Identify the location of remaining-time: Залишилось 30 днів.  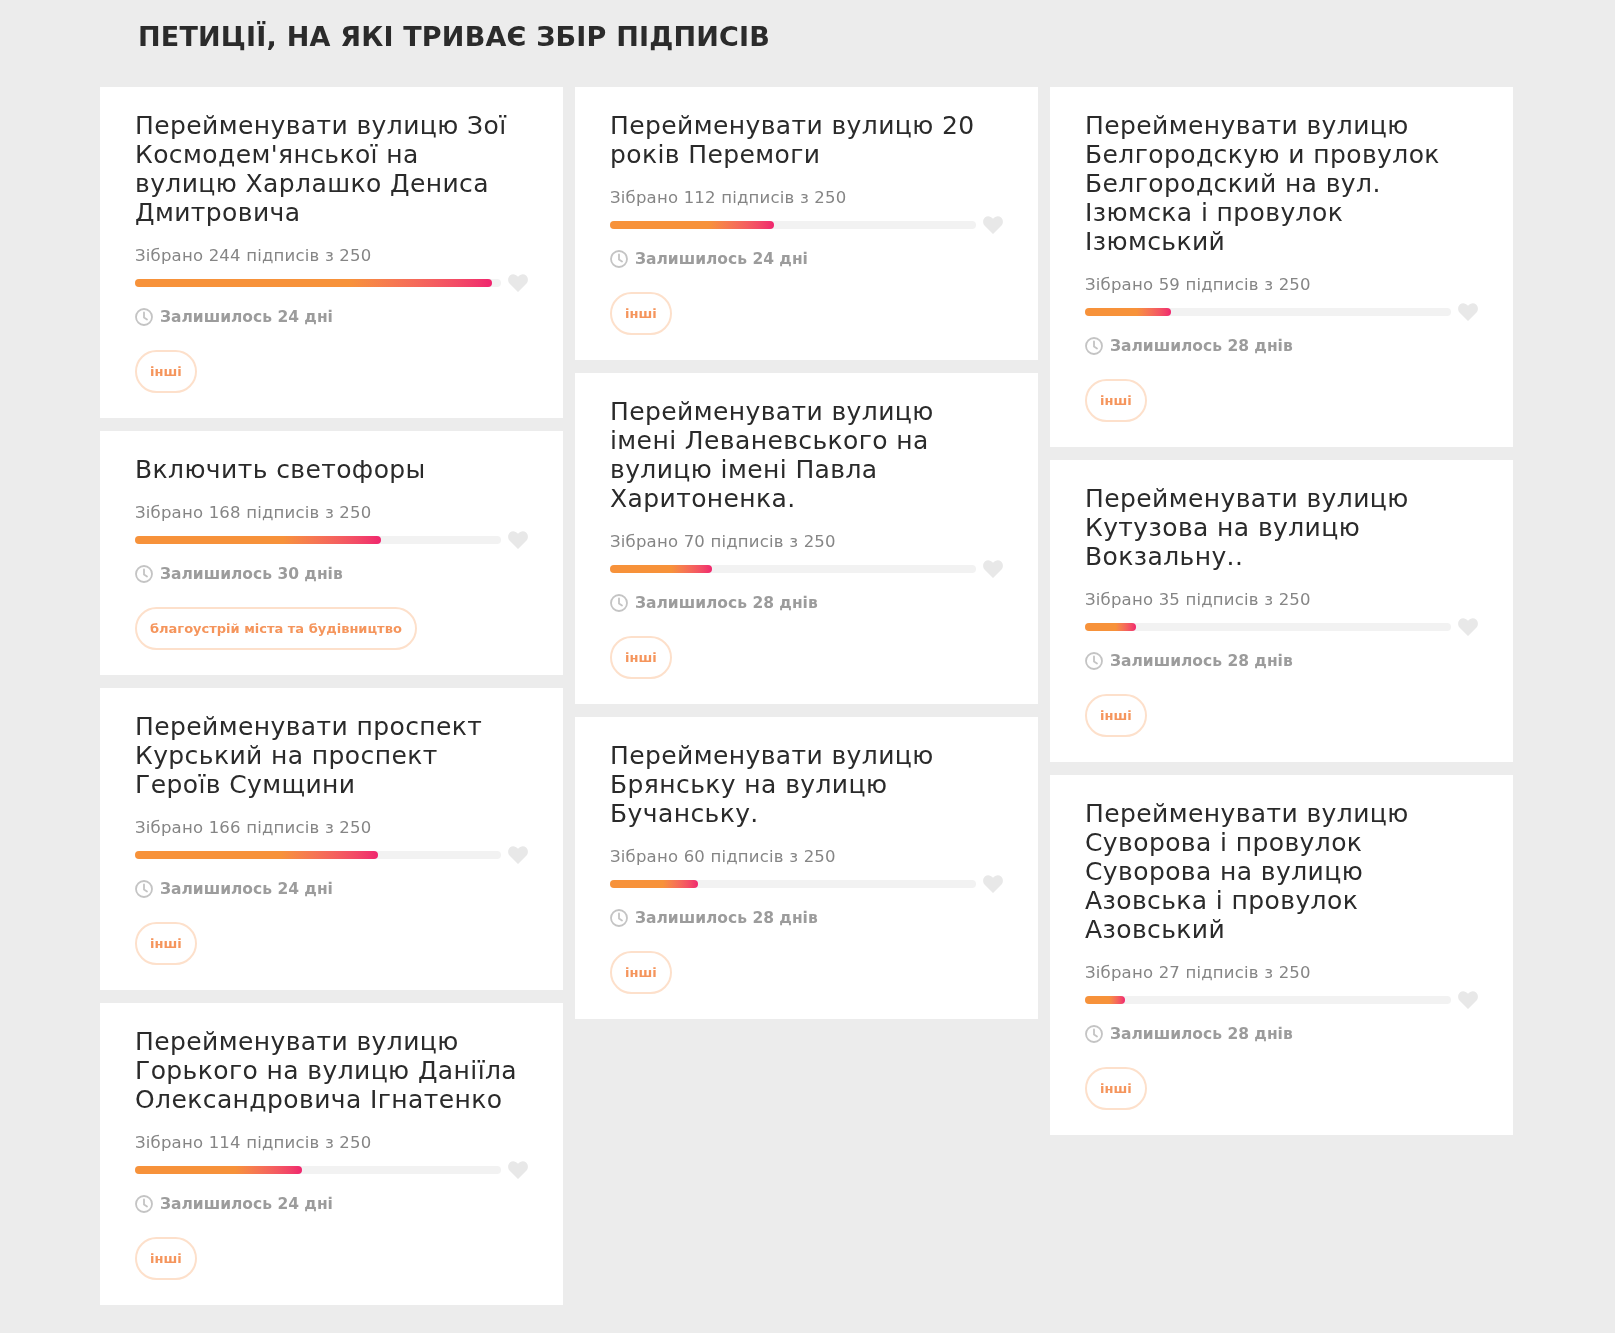
(251, 574).